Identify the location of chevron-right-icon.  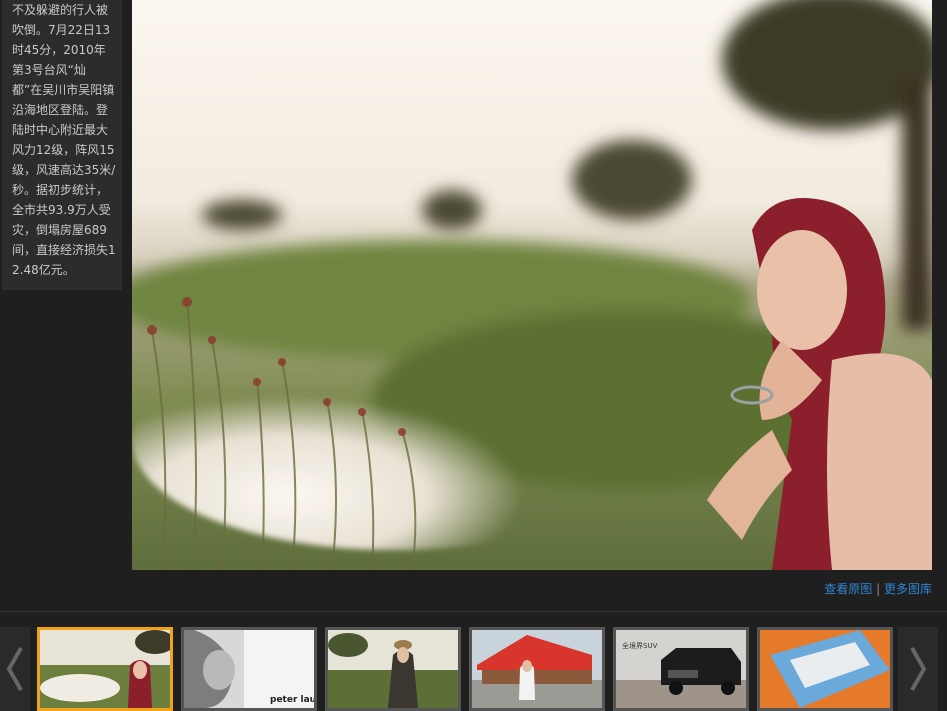
(918, 669).